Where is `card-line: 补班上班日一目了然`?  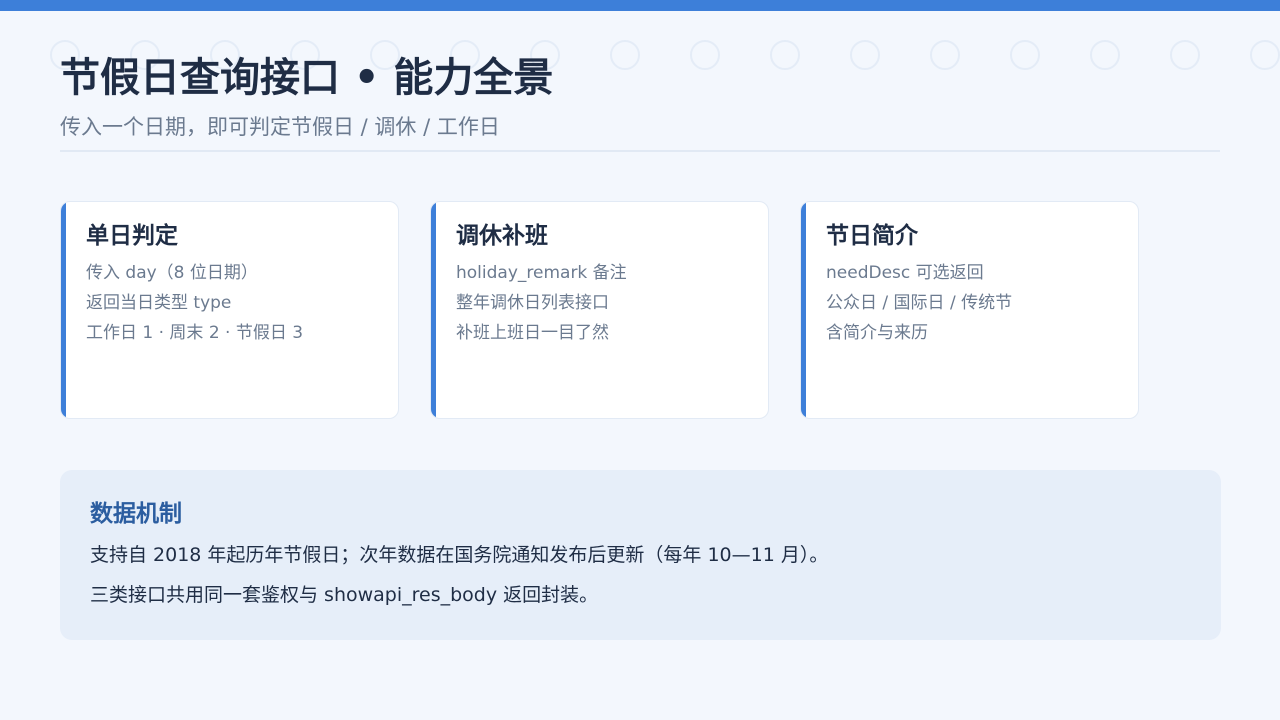
card-line: 补班上班日一目了然 is located at coordinates (532, 333).